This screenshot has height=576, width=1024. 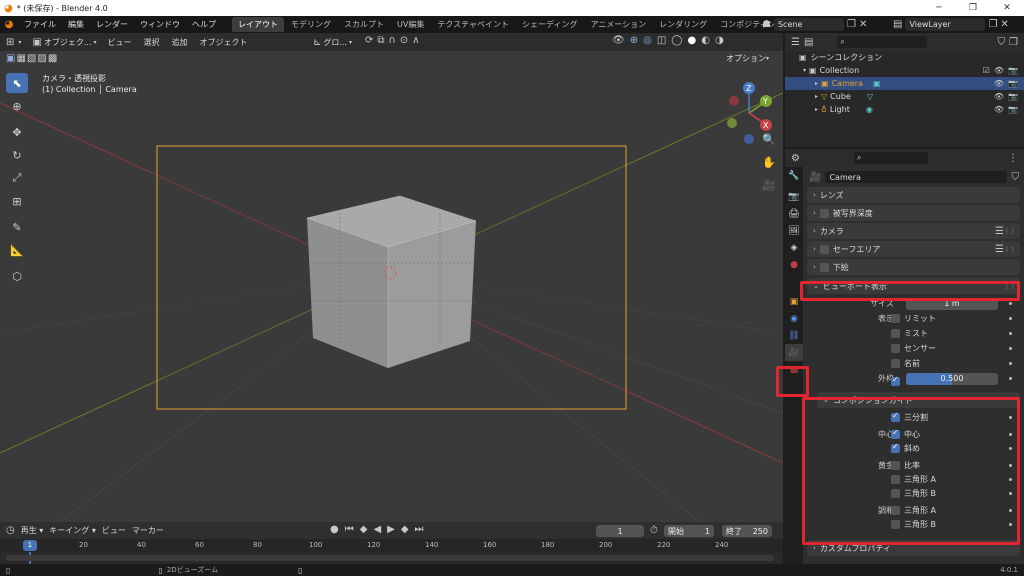 What do you see at coordinates (152, 42) in the screenshot?
I see `menu-select: 選択` at bounding box center [152, 42].